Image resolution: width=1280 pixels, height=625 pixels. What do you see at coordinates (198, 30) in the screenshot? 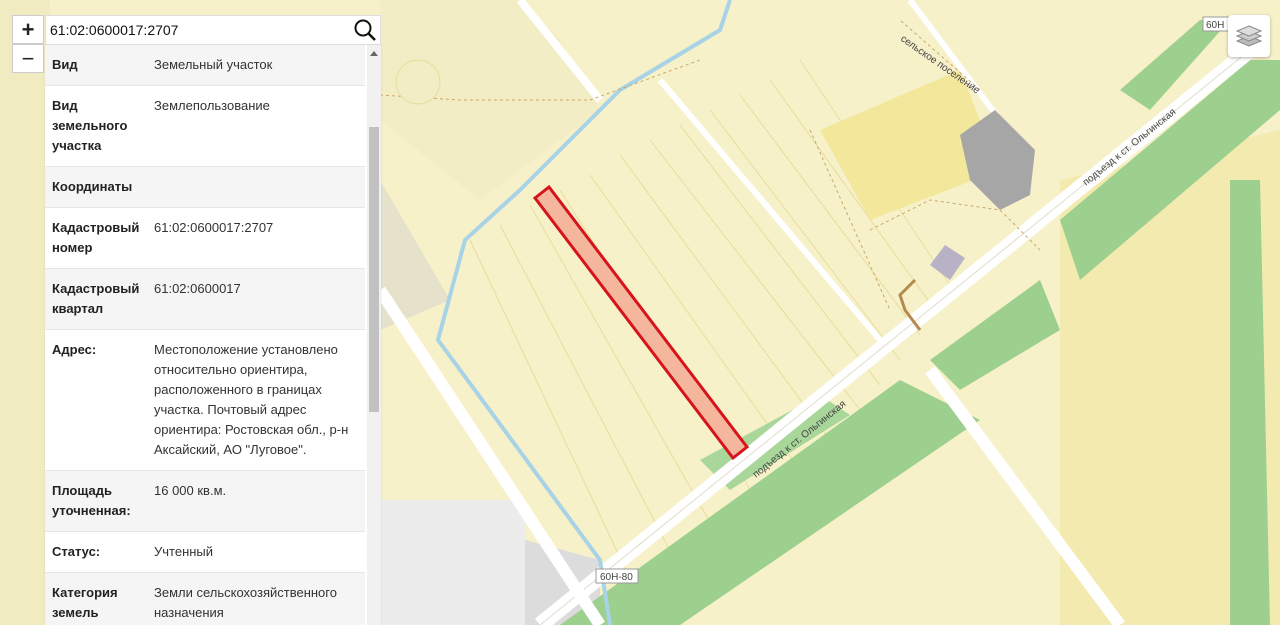
I see `search-input` at bounding box center [198, 30].